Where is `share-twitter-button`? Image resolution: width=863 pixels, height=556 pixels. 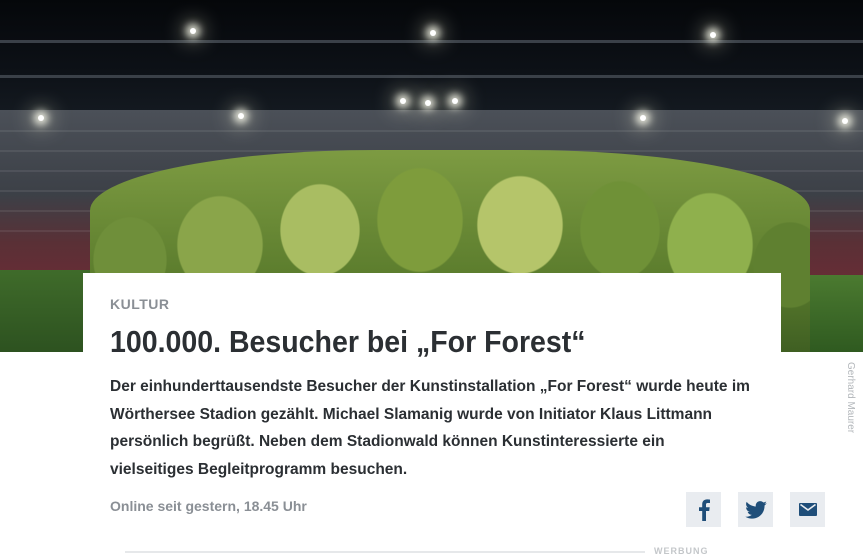 share-twitter-button is located at coordinates (755, 509).